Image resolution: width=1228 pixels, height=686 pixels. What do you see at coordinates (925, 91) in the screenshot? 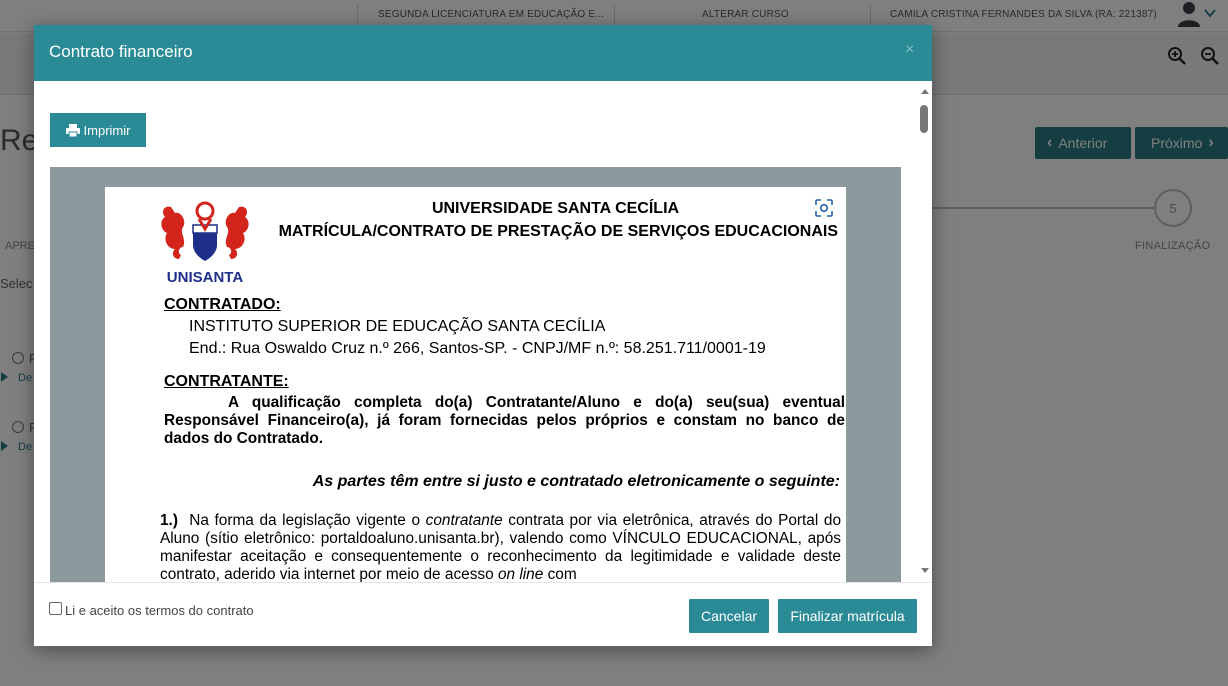
I see `scroll-up-arrow-icon` at bounding box center [925, 91].